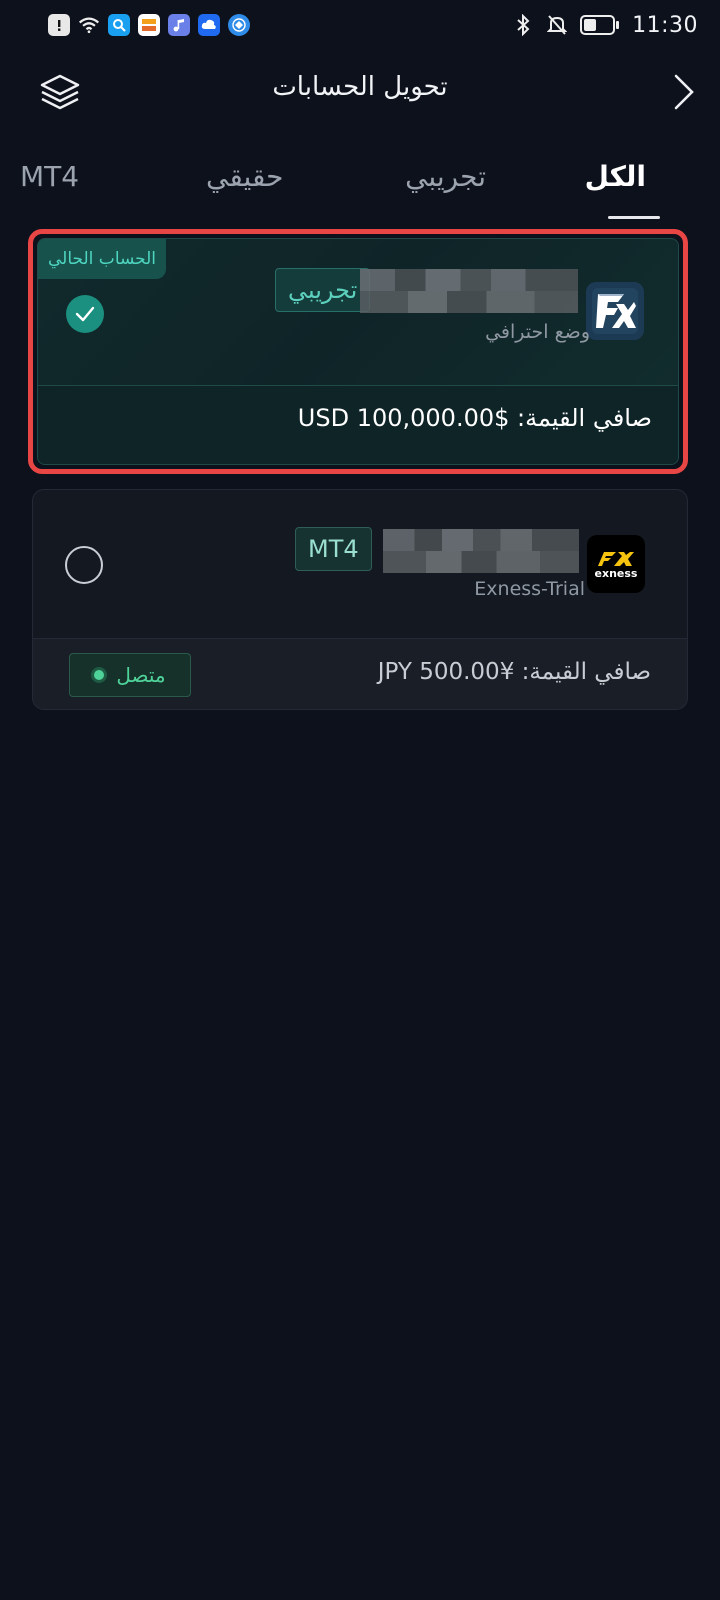  I want to click on exness-logo-text: exness, so click(616, 573).